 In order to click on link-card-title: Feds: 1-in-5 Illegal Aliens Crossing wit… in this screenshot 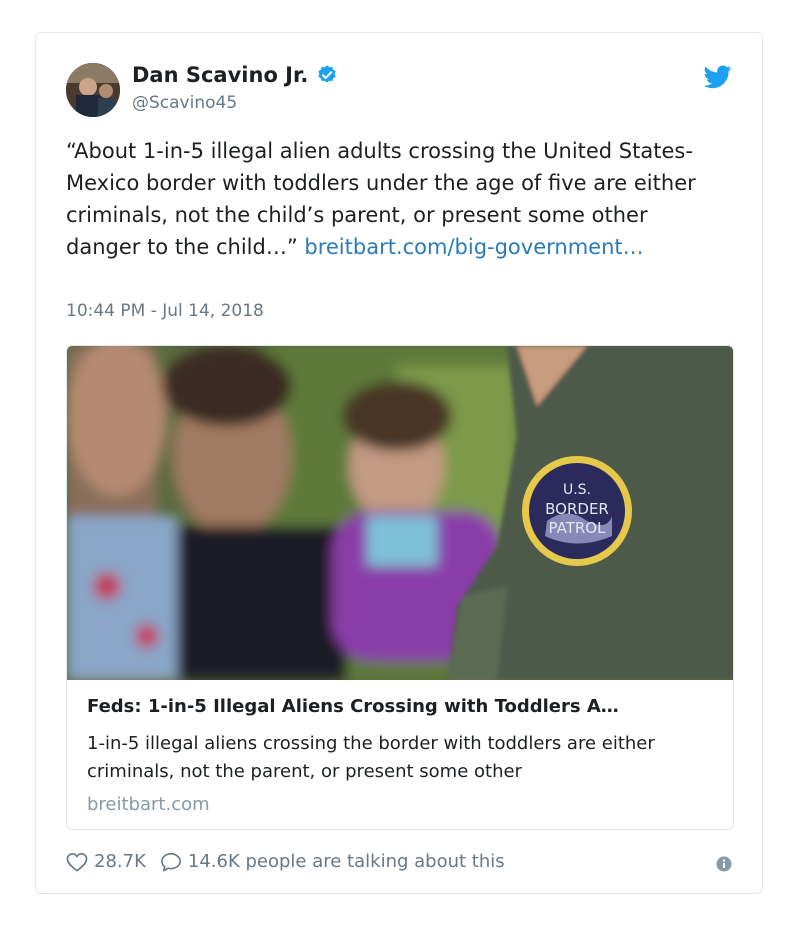, I will do `click(402, 706)`.